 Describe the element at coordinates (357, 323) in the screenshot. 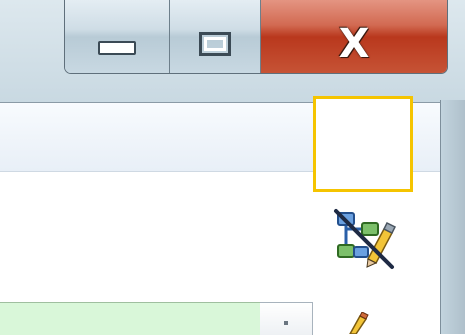

I see `pencil-icon` at that location.